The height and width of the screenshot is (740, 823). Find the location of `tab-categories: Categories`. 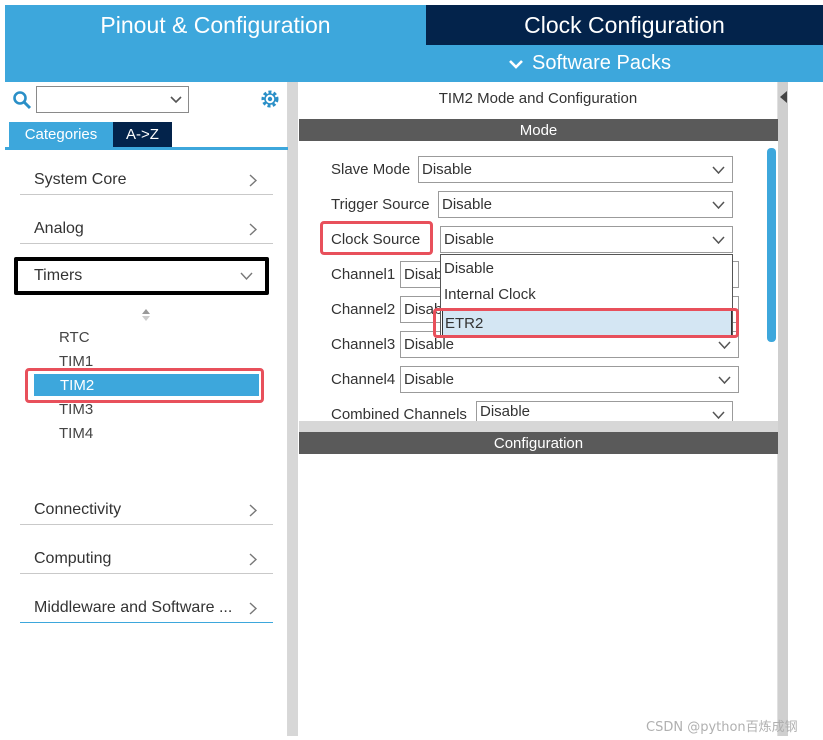

tab-categories: Categories is located at coordinates (61, 134).